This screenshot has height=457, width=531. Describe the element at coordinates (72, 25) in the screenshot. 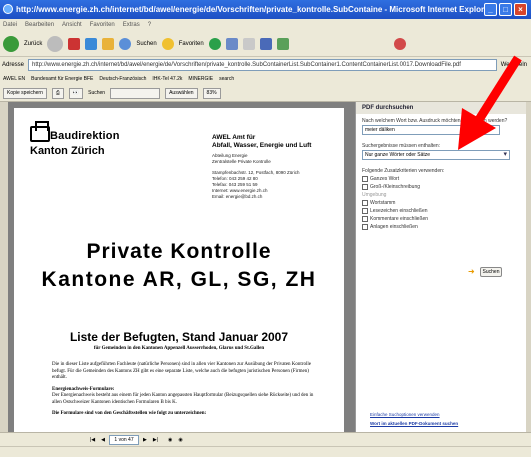

I see `menu-ansicht: Ansicht` at that location.